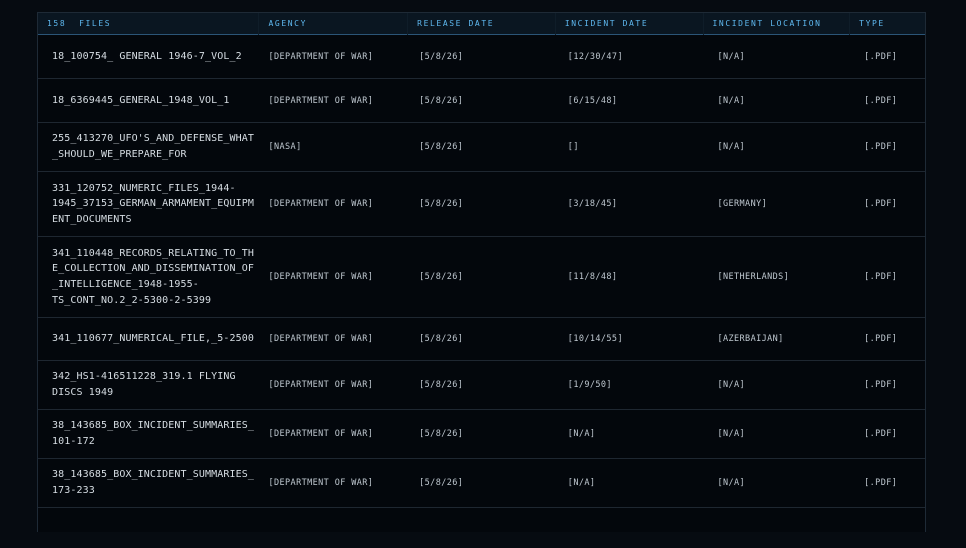 Image resolution: width=966 pixels, height=548 pixels. Describe the element at coordinates (595, 339) in the screenshot. I see `incident-date-cell: [10/14/55]` at that location.